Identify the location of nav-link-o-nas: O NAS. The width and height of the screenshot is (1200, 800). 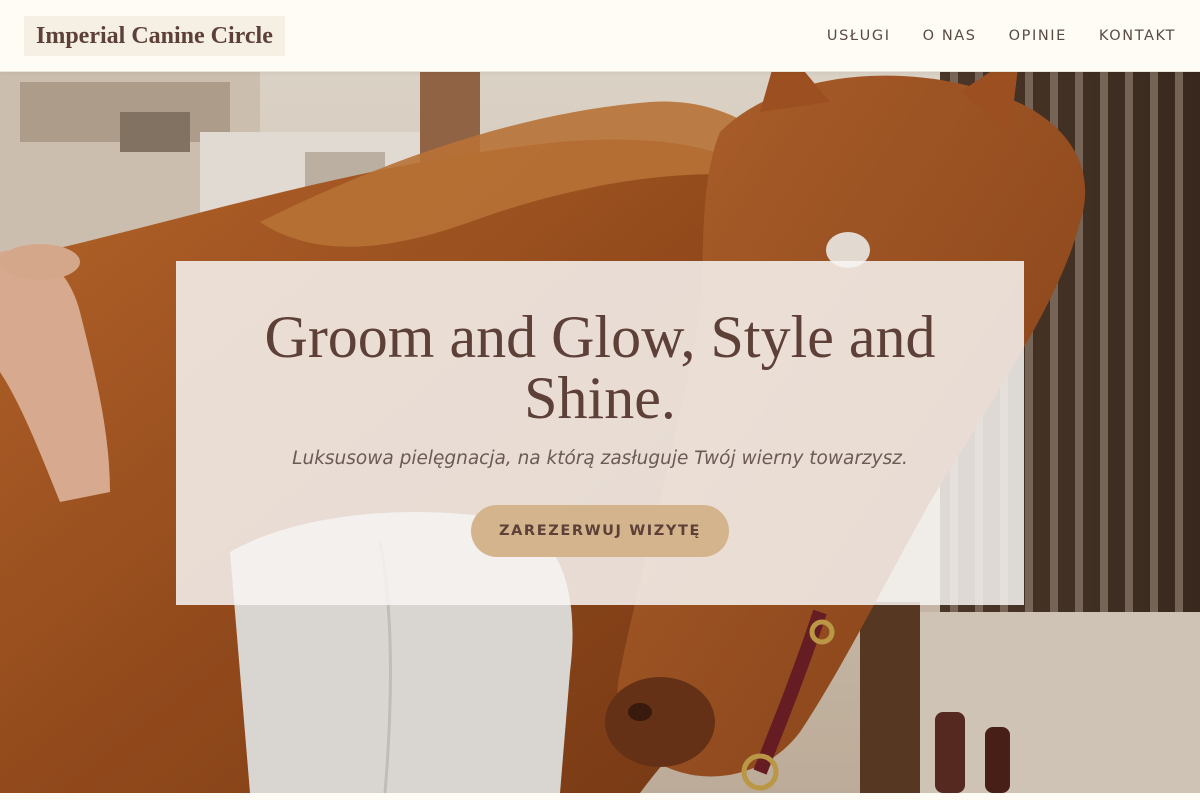
(950, 36).